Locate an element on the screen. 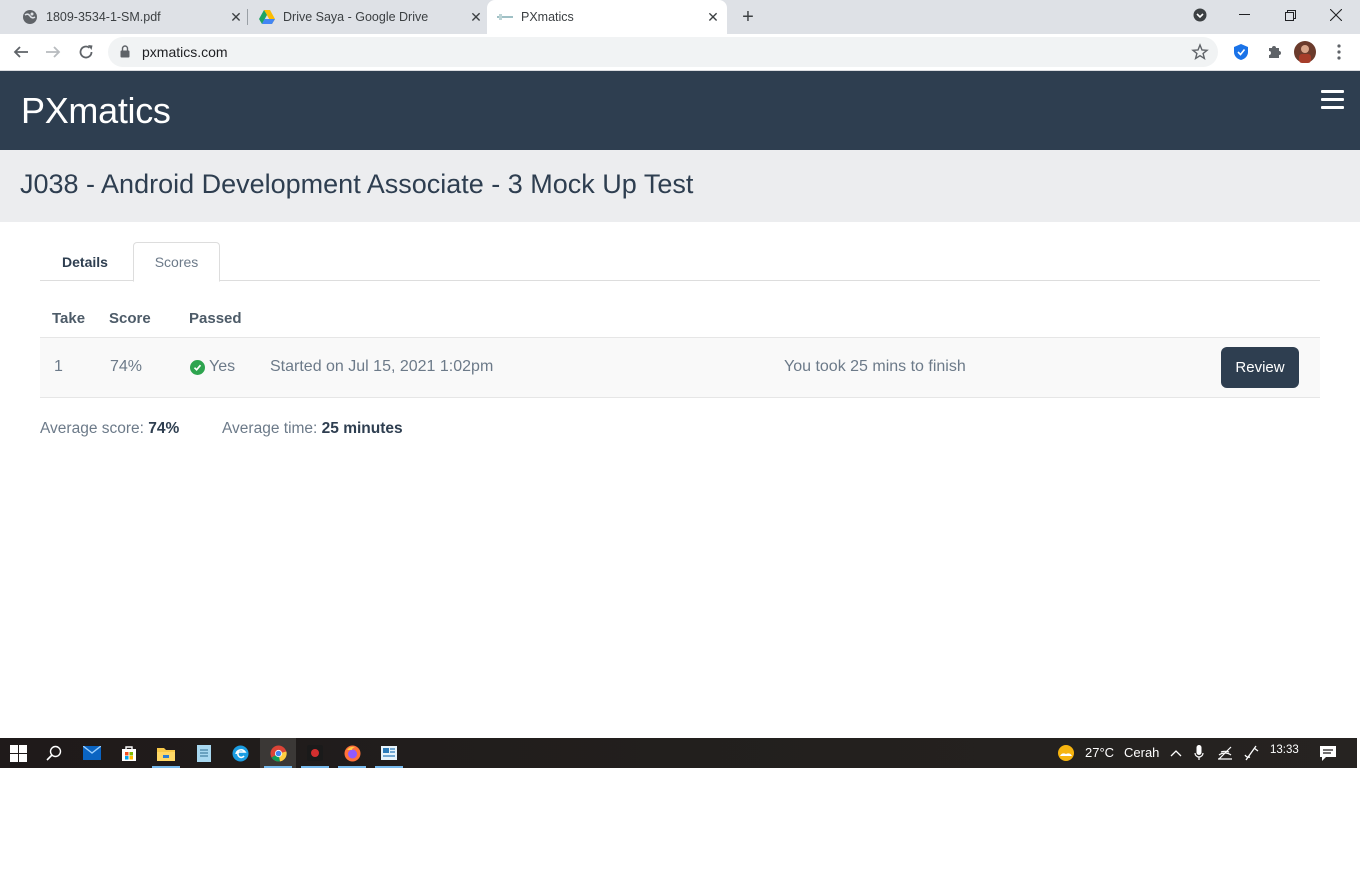  column-header-passed: Passed is located at coordinates (215, 318).